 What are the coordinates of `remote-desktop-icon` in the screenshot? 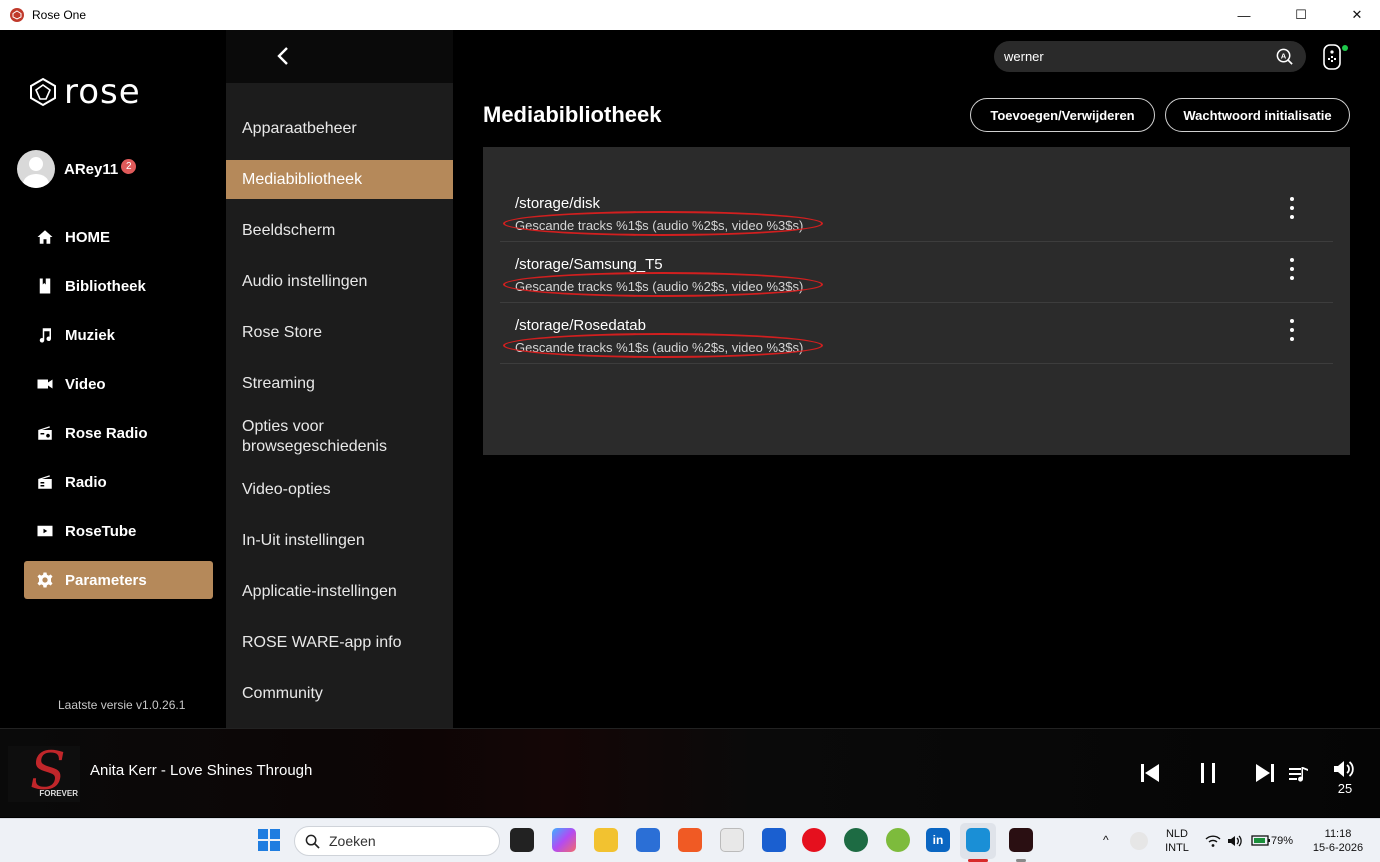 It's located at (978, 840).